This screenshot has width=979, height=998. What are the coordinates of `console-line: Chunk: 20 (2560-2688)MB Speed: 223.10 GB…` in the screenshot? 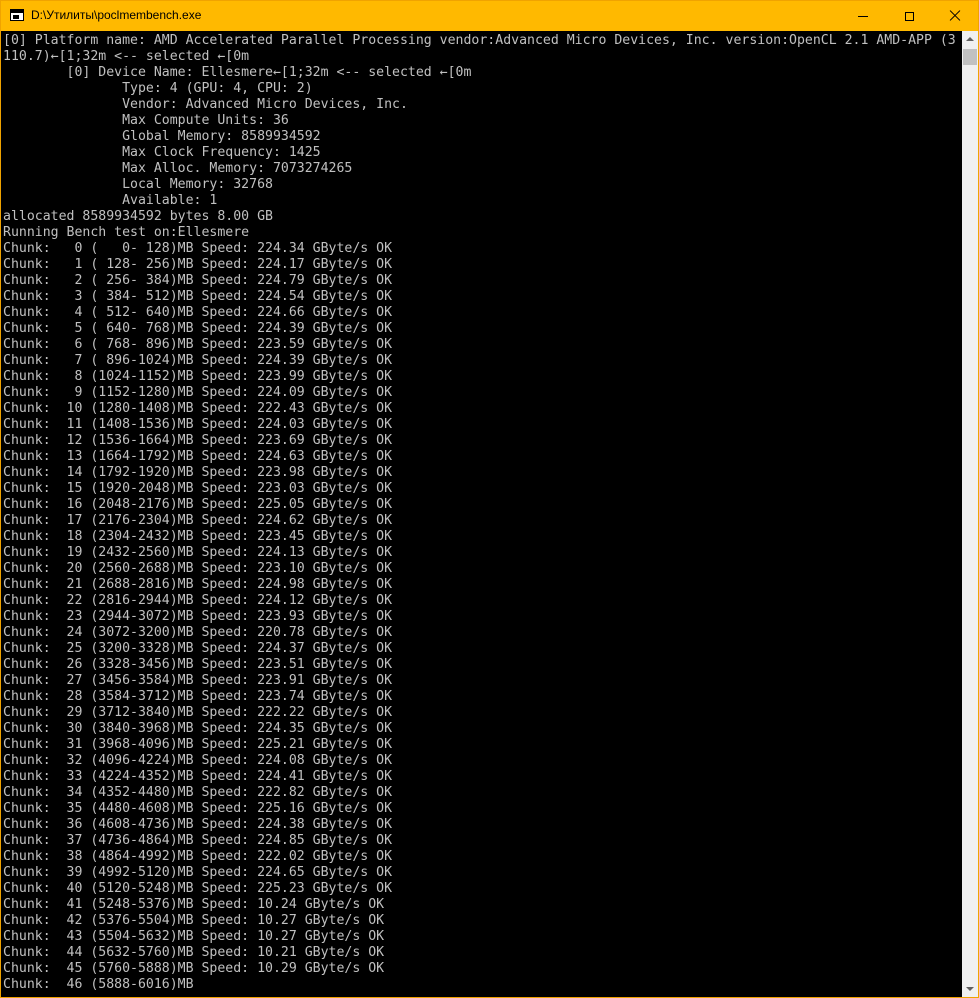 It's located at (198, 568).